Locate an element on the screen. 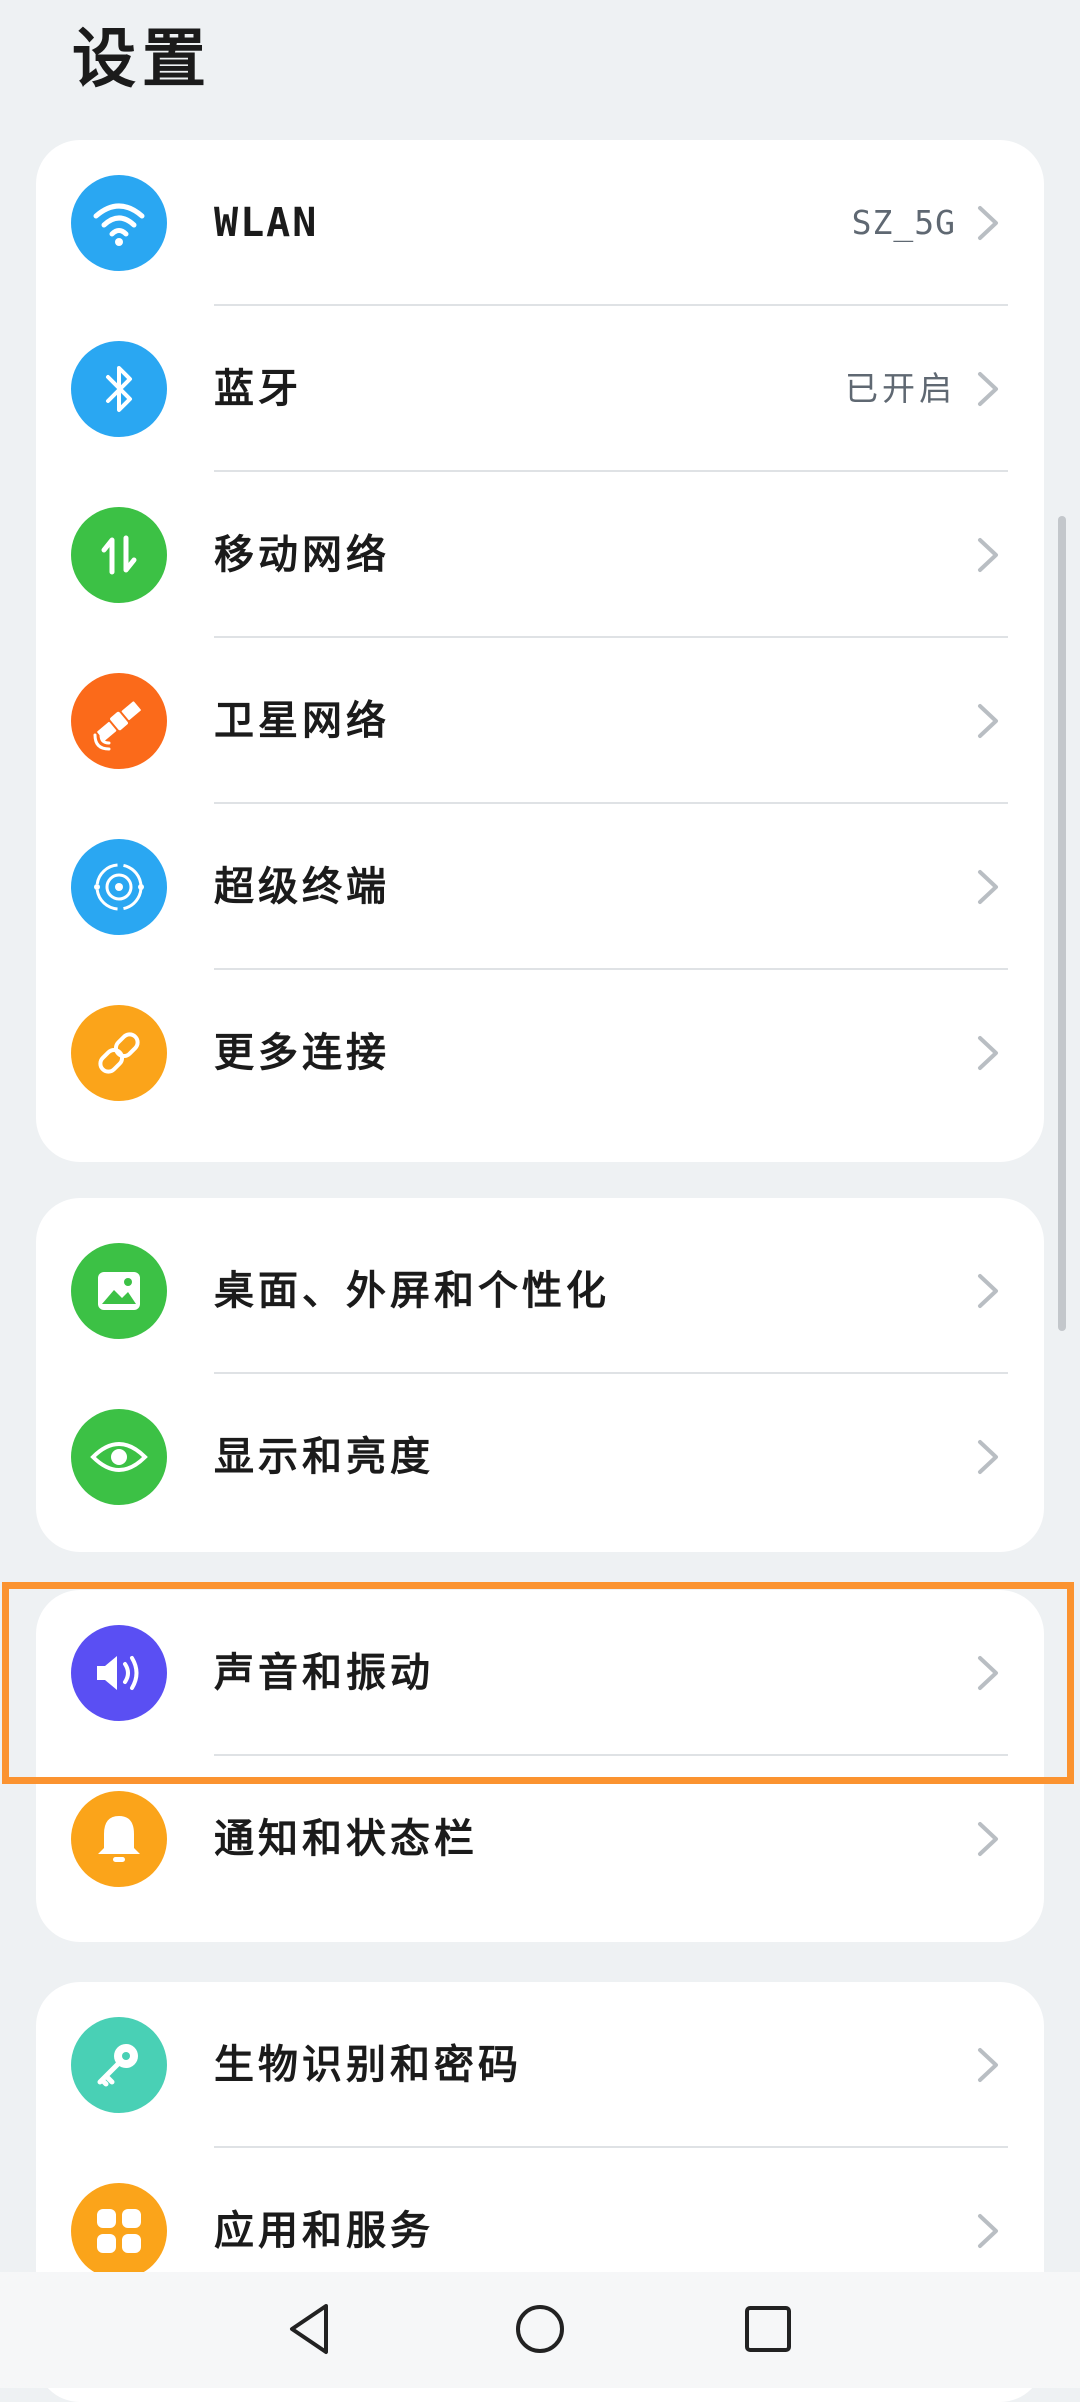 This screenshot has height=2402, width=1080. wallpaper-icon is located at coordinates (119, 1291).